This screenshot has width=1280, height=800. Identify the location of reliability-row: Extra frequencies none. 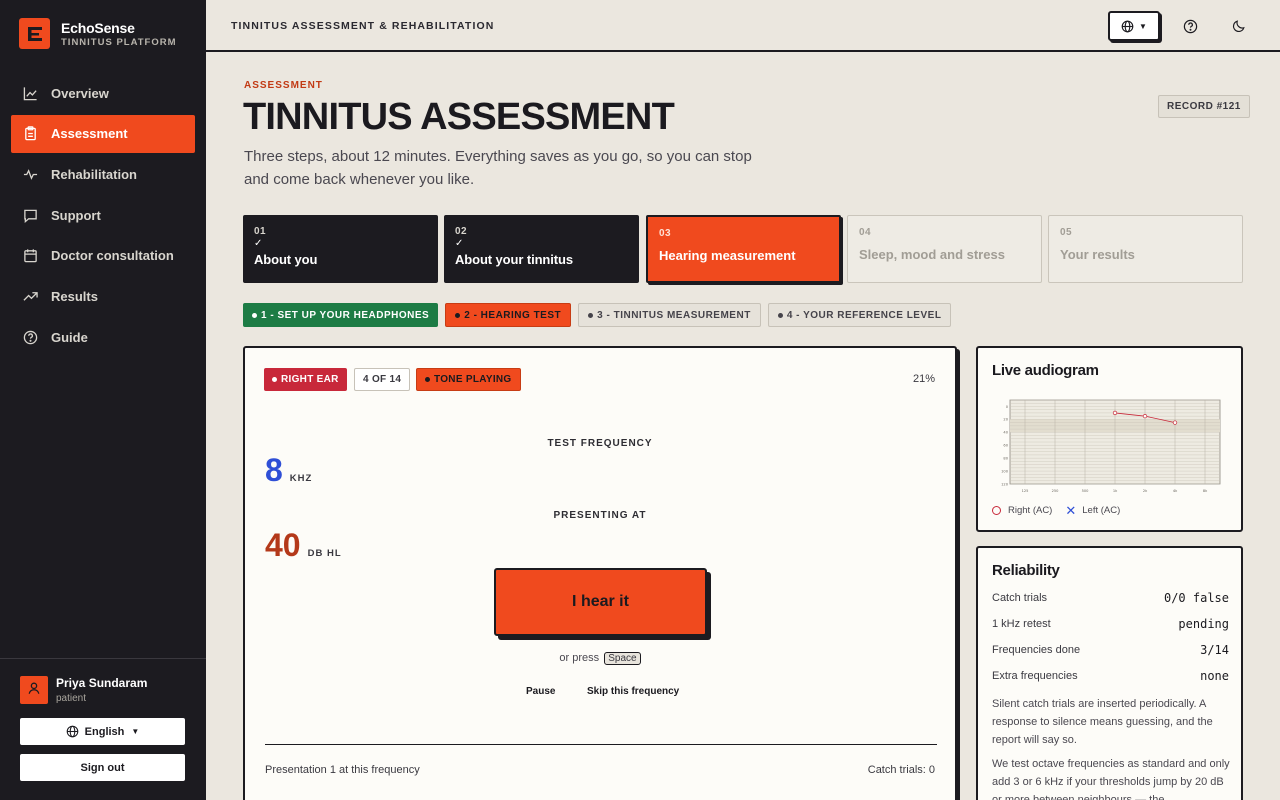
(1110, 676).